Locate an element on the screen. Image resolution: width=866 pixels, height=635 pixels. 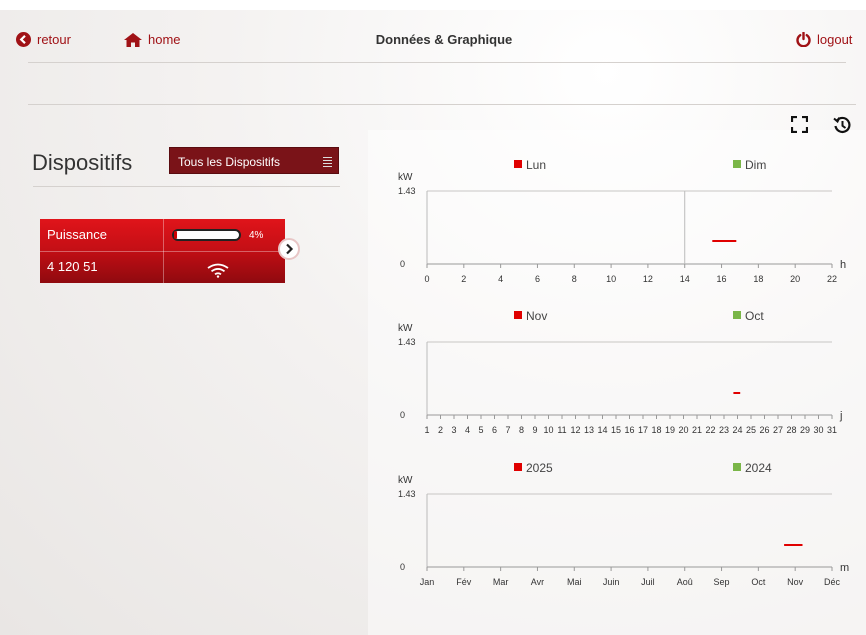
x-tick-label: Nov is located at coordinates (795, 582).